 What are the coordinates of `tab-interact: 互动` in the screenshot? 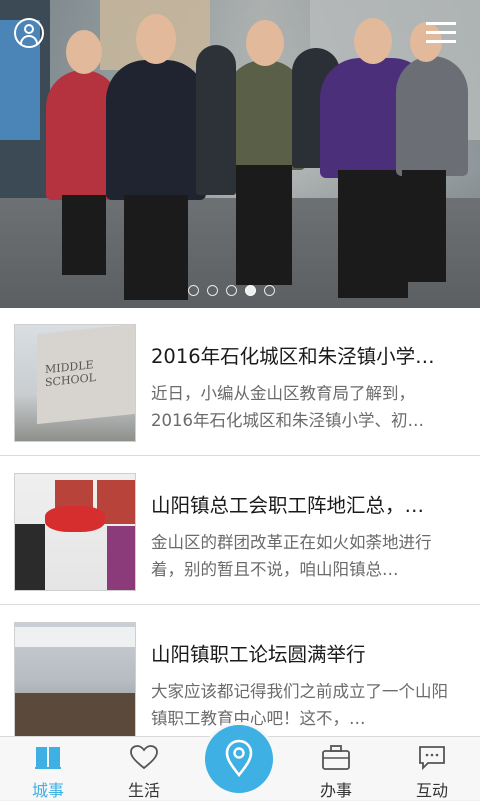 It's located at (432, 769).